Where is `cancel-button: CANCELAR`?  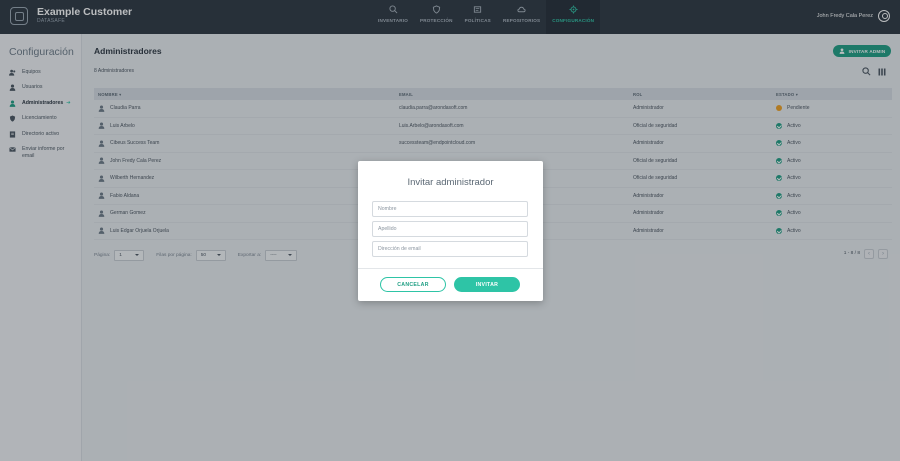 cancel-button: CANCELAR is located at coordinates (413, 284).